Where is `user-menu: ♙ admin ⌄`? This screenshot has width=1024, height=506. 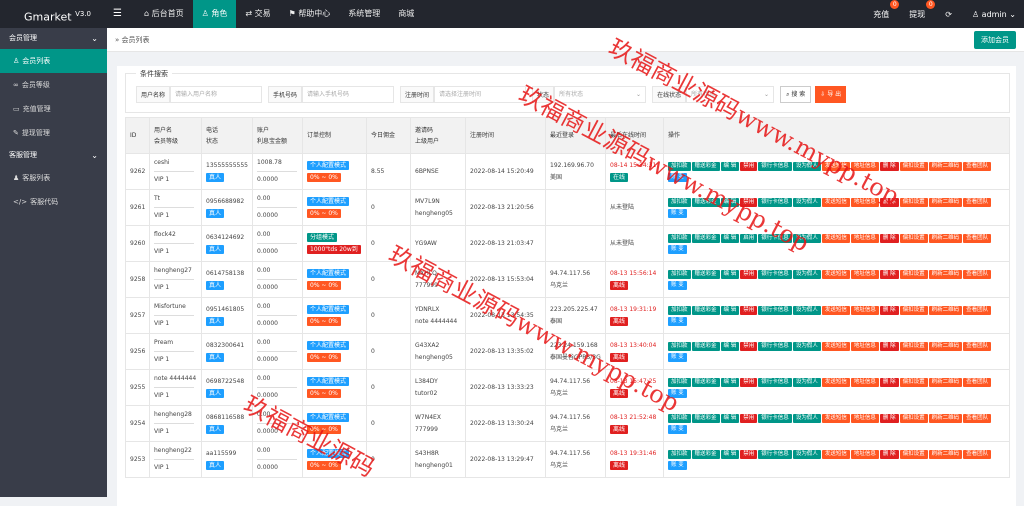
user-menu: ♙ admin ⌄ is located at coordinates (994, 14).